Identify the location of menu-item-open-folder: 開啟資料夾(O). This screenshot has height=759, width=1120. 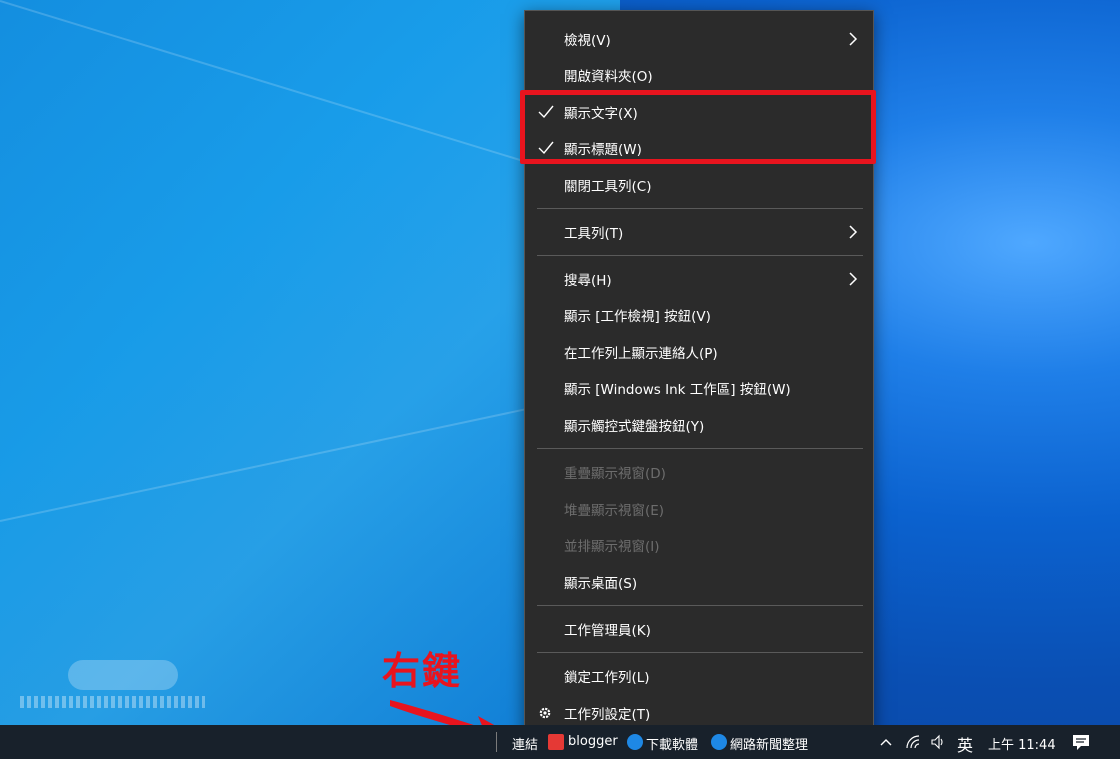
(699, 75).